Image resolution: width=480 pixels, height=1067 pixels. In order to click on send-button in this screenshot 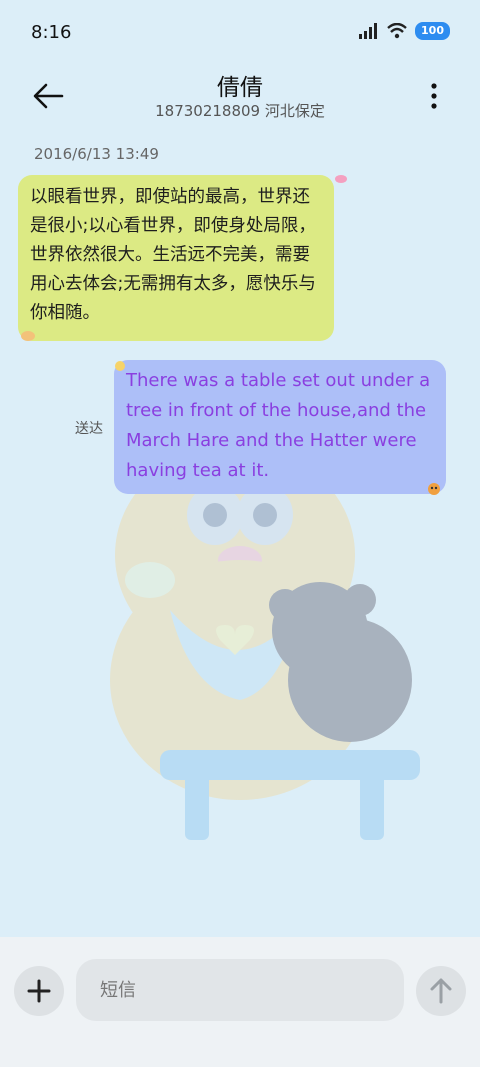, I will do `click(441, 991)`.